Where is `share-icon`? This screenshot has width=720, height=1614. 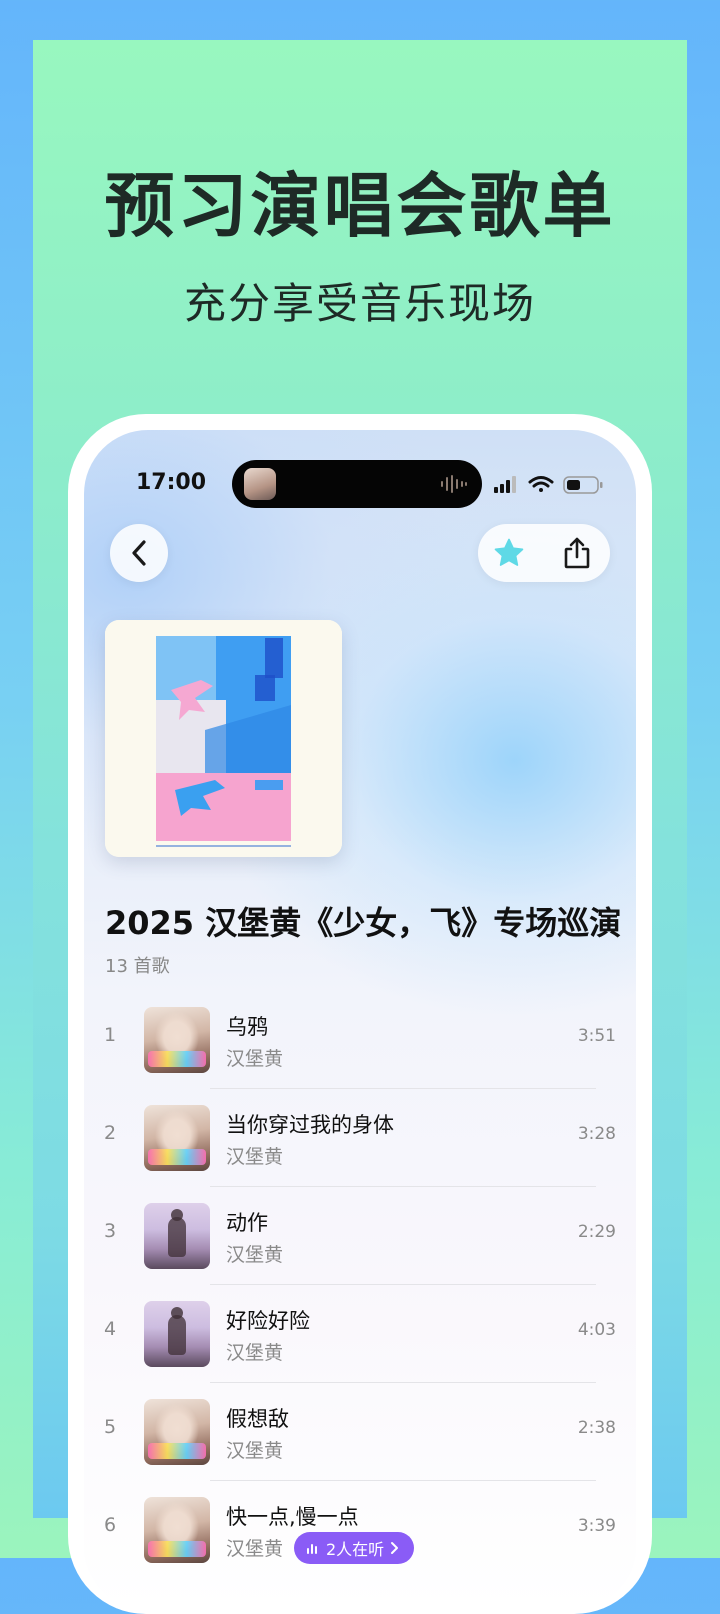
share-icon is located at coordinates (577, 553).